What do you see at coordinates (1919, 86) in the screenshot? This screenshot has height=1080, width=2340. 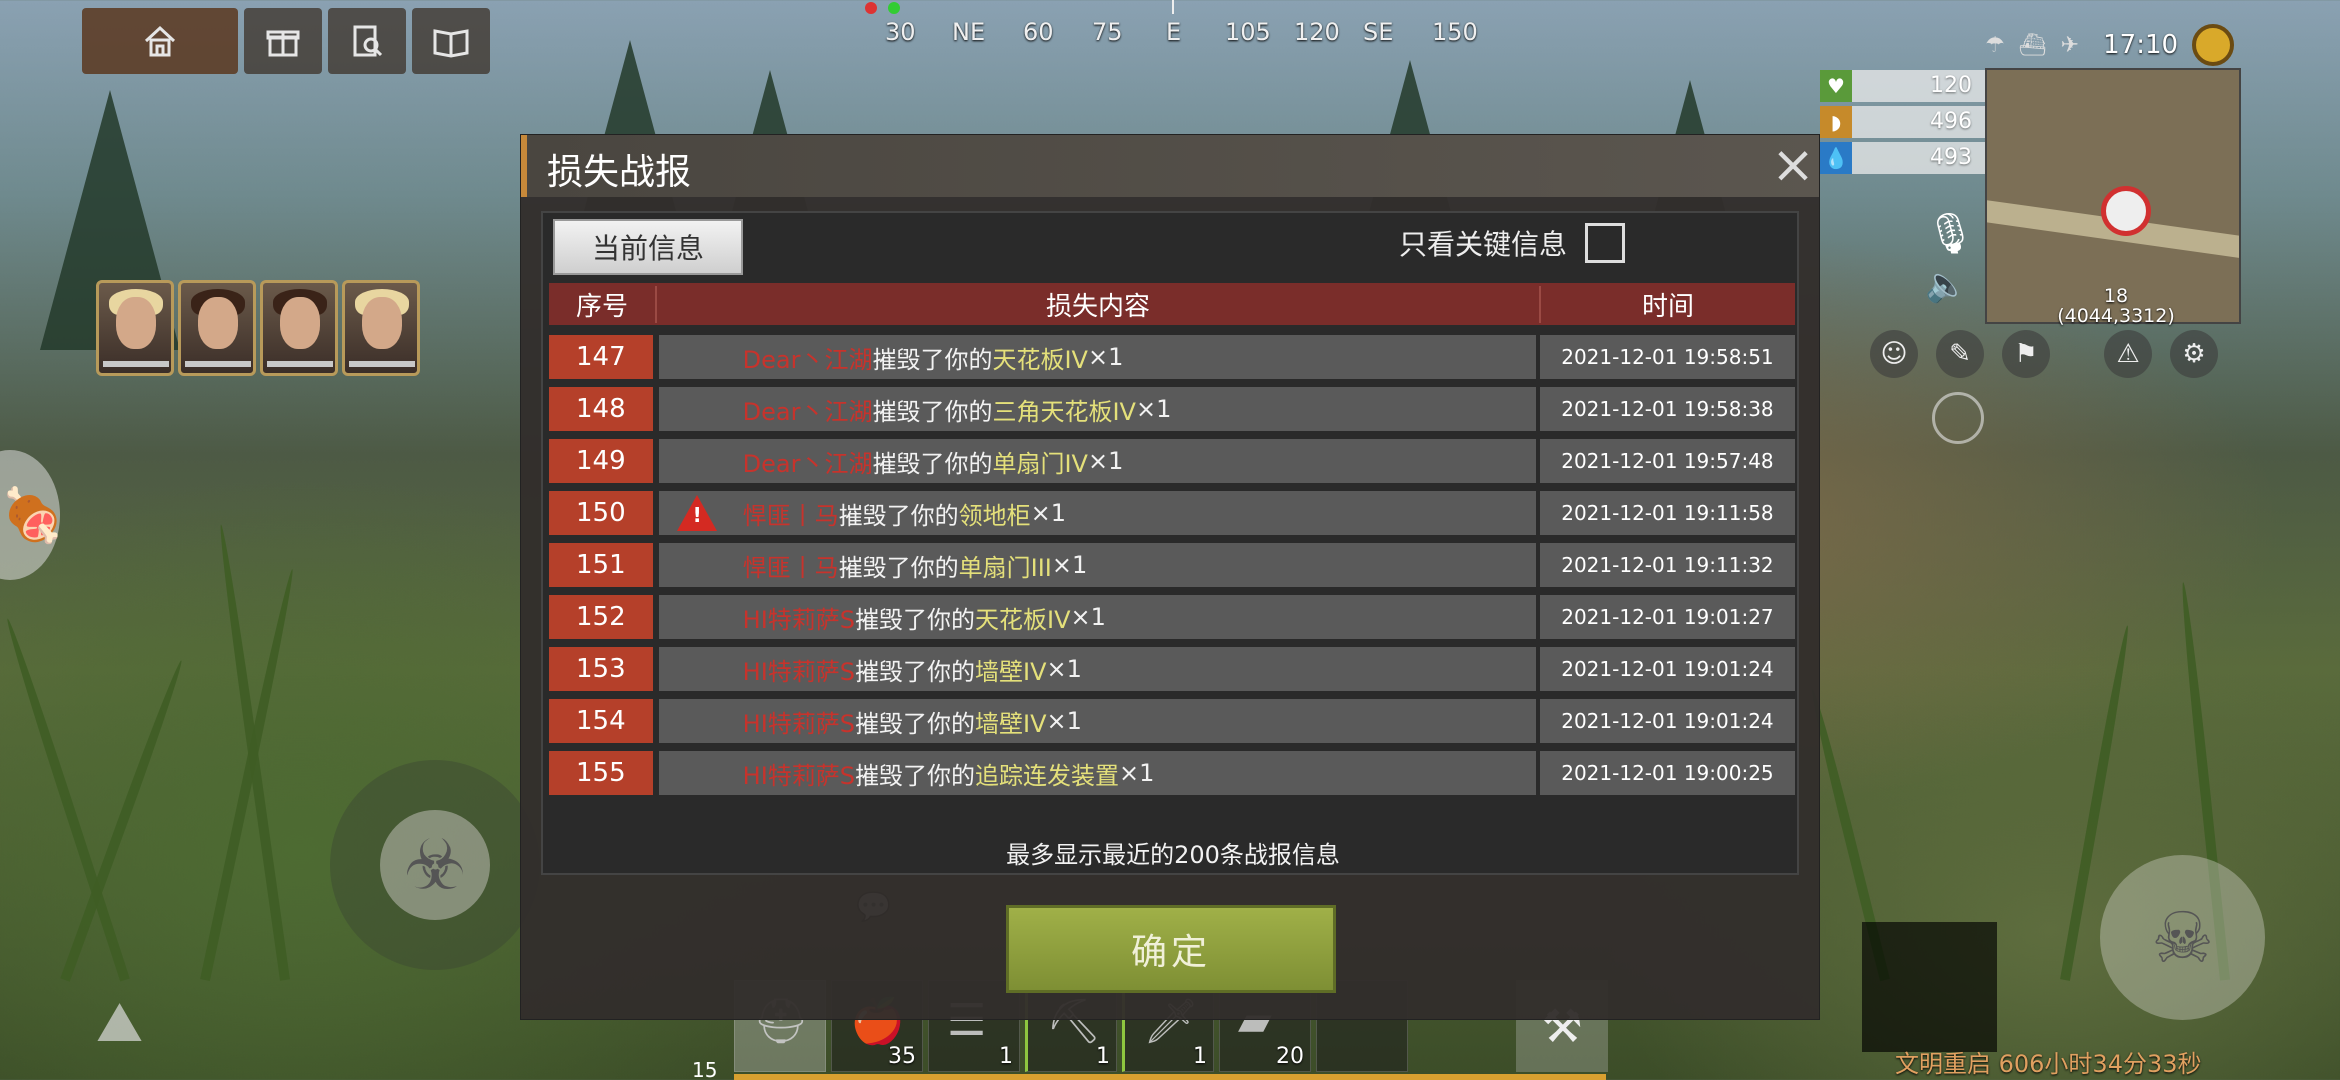 I see `health-value: 120` at bounding box center [1919, 86].